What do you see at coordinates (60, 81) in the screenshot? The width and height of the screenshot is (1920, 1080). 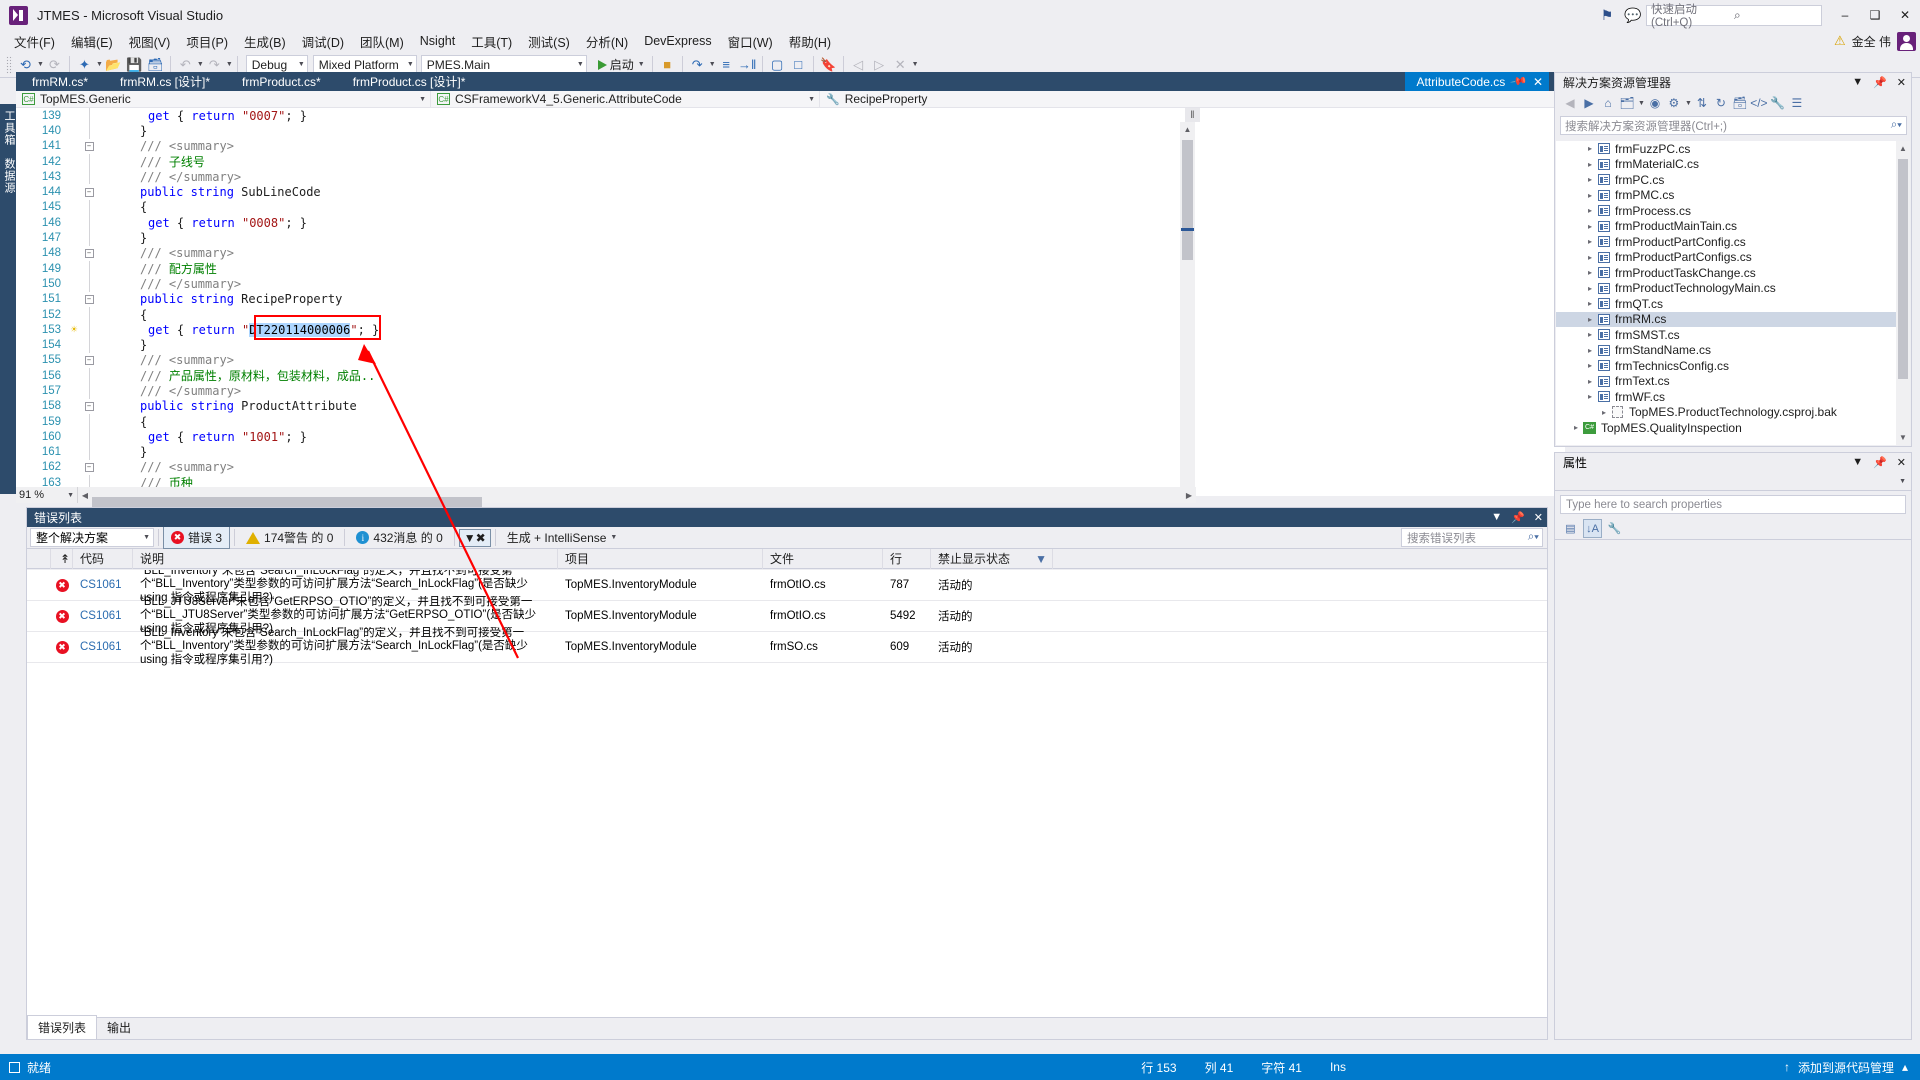 I see `tab-frmrm-cs: frmRM.cs*` at bounding box center [60, 81].